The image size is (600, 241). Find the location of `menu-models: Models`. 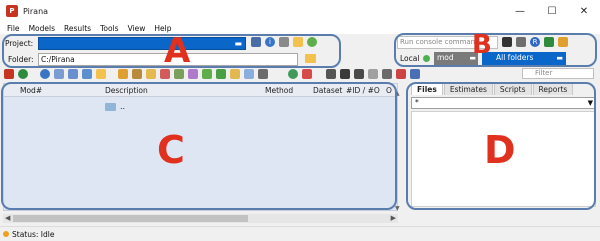

menu-models: Models is located at coordinates (42, 28).